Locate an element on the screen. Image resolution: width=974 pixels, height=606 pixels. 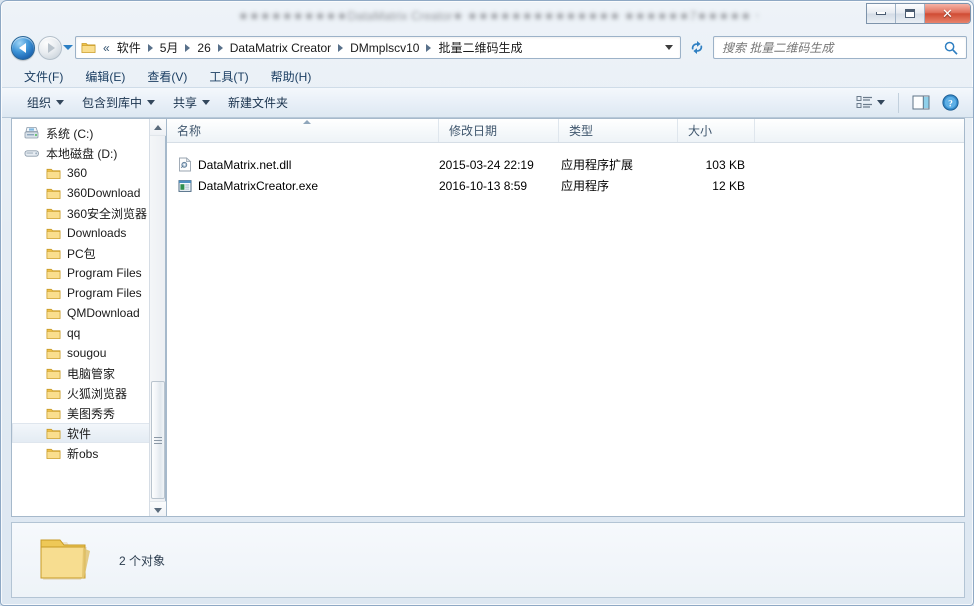
menu-file: 文件(F) is located at coordinates (43, 76).